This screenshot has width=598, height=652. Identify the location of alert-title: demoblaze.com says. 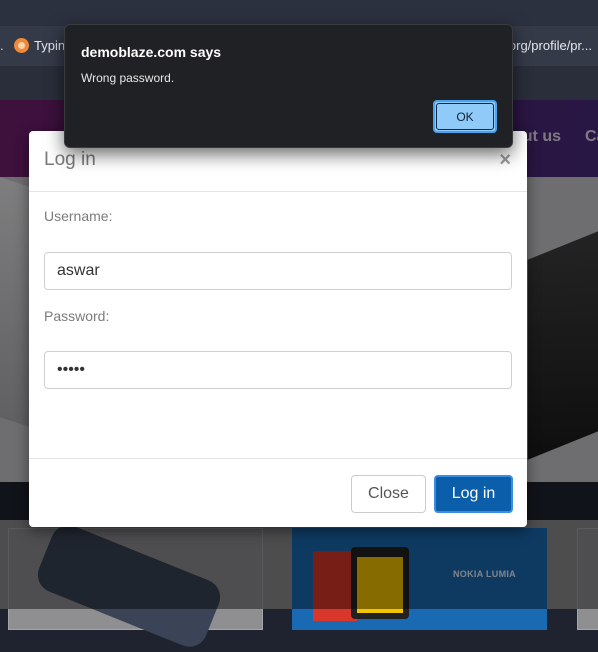
(151, 52).